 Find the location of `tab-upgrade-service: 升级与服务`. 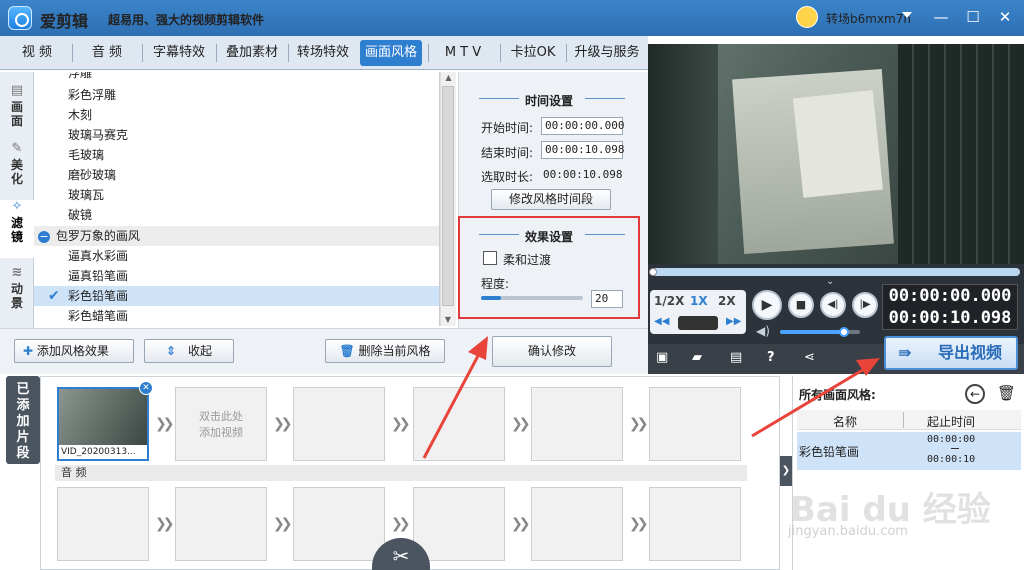

tab-upgrade-service: 升级与服务 is located at coordinates (607, 53).